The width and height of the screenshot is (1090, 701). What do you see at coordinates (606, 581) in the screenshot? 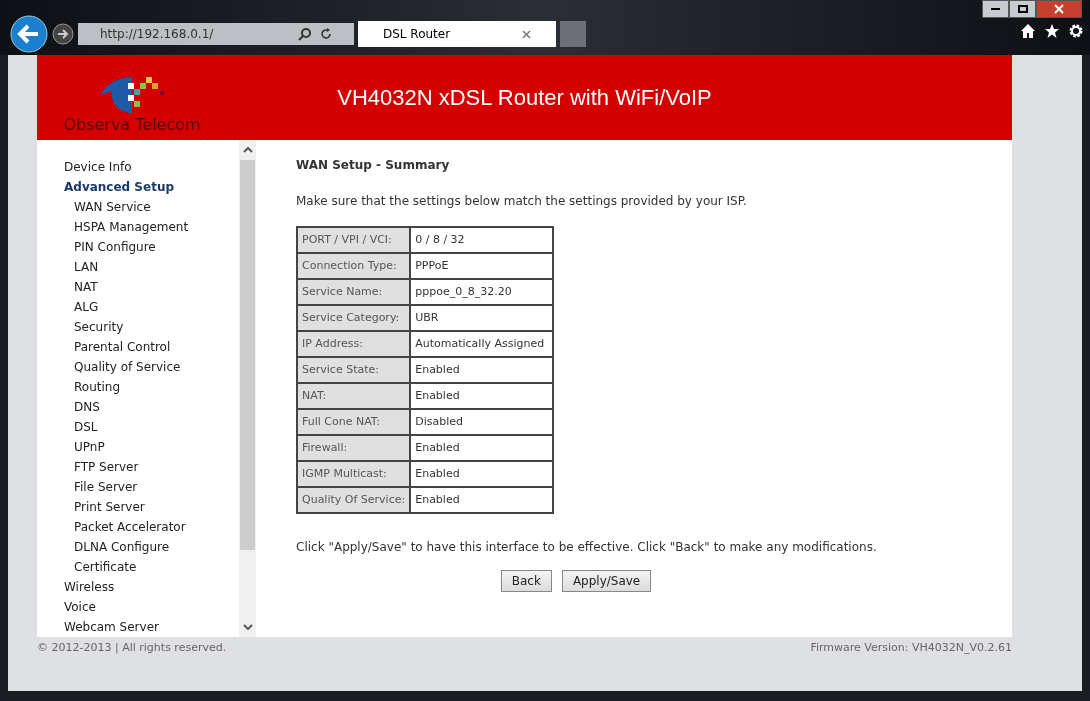
I see `apply-save-button: Apply/Save` at bounding box center [606, 581].